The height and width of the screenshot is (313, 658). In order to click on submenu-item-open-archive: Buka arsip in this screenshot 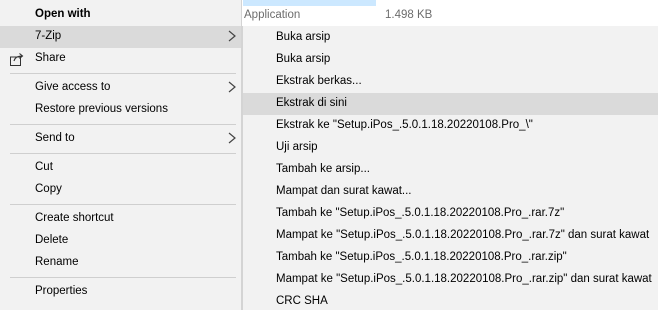, I will do `click(450, 38)`.